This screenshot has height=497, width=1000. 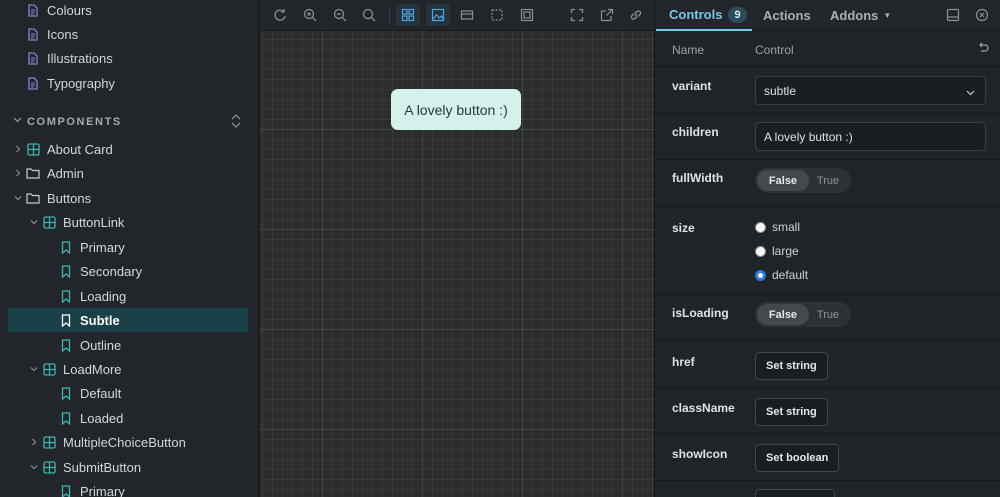 What do you see at coordinates (607, 15) in the screenshot?
I see `open-new-tab-icon` at bounding box center [607, 15].